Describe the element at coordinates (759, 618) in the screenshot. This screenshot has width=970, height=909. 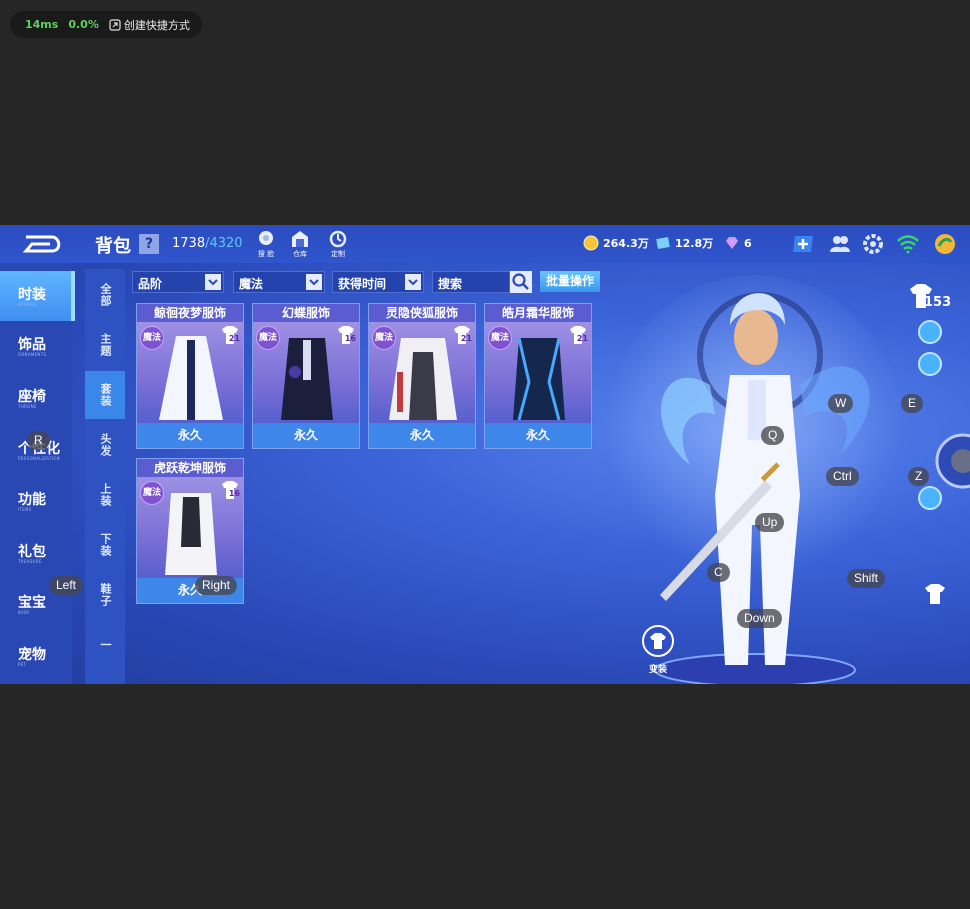
I see `key-hint-down: Down` at that location.